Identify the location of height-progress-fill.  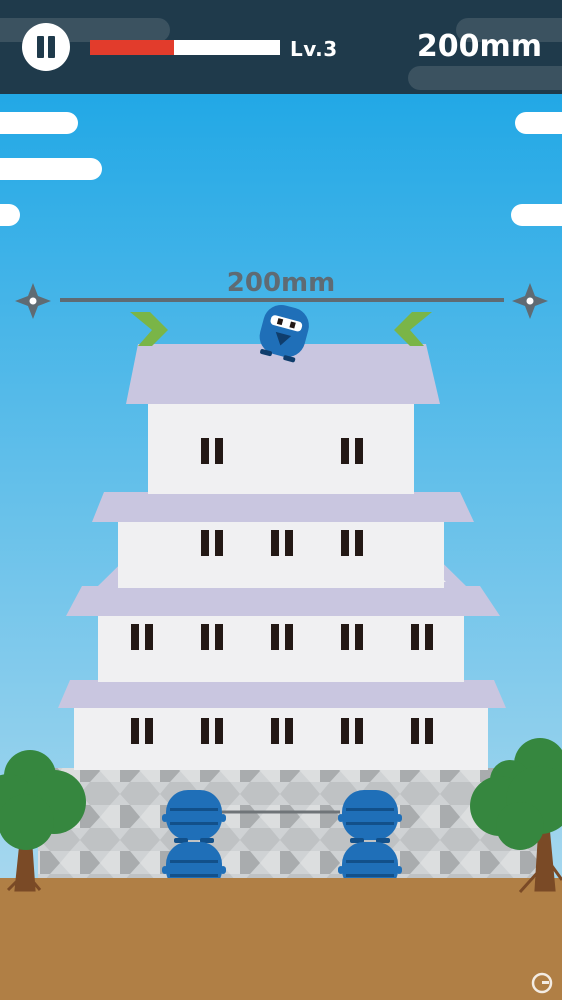
(132, 47).